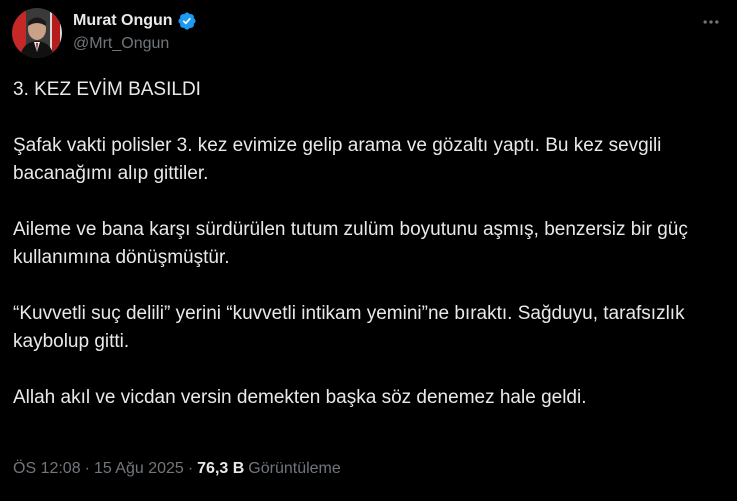  I want to click on tweet-time: ÖS 12:08, so click(47, 469).